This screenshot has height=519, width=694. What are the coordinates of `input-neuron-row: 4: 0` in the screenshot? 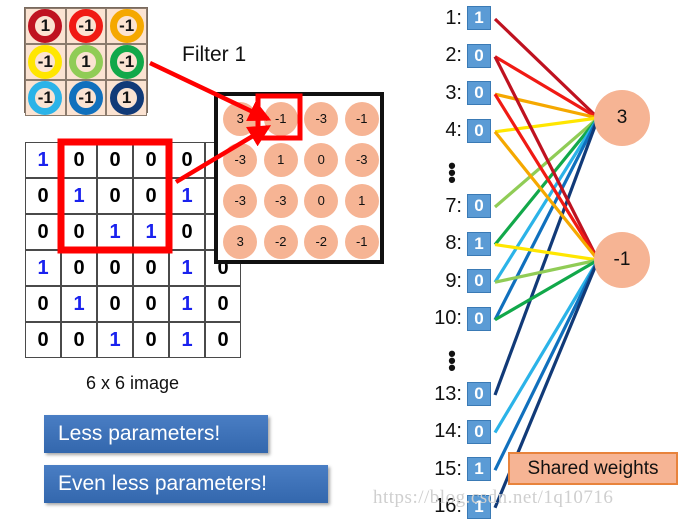 It's located at (457, 130).